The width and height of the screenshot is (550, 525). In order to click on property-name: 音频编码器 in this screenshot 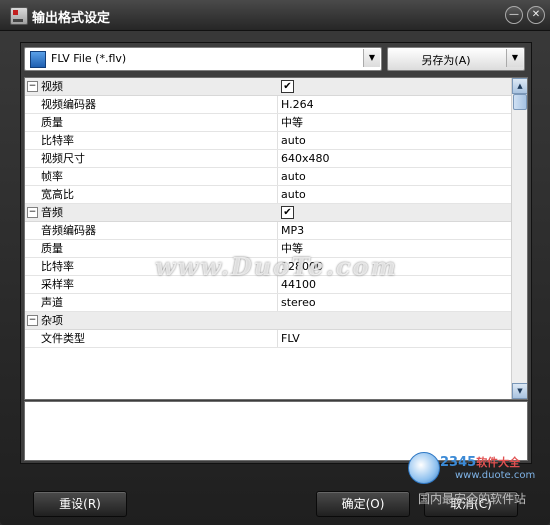, I will do `click(68, 230)`.